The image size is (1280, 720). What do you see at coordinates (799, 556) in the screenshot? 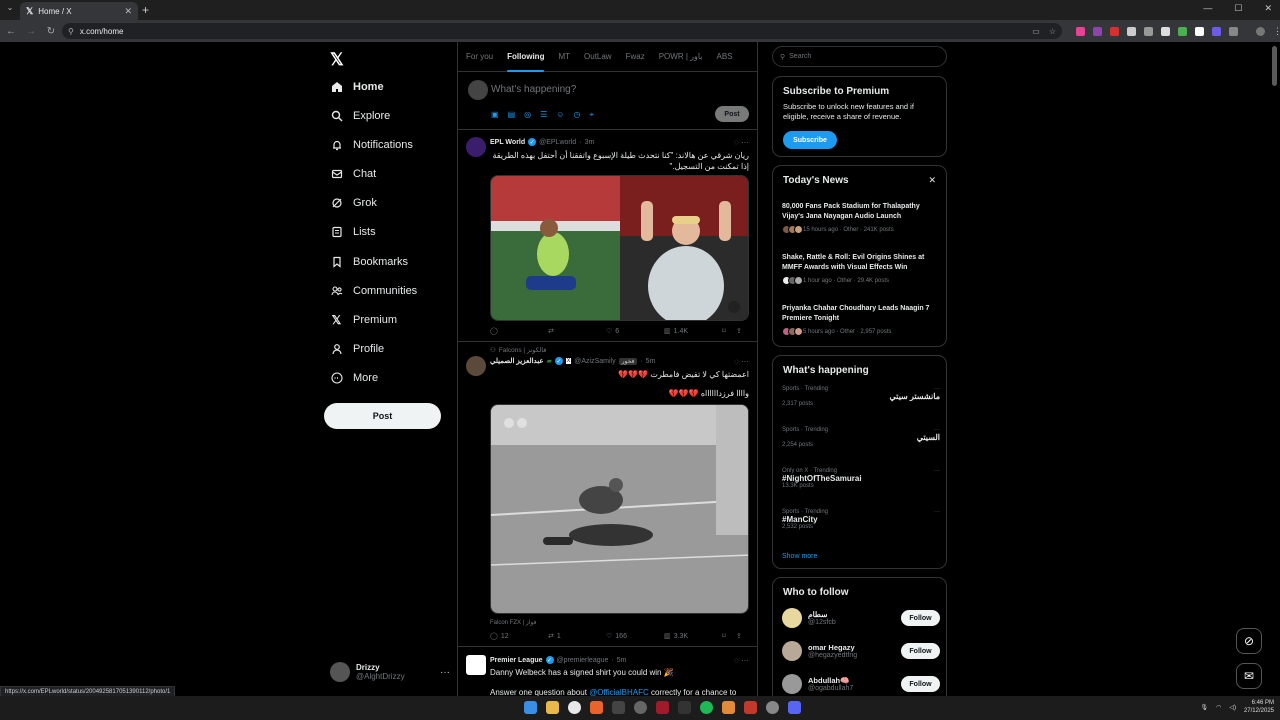
I see `show-more-link: Show more` at bounding box center [799, 556].